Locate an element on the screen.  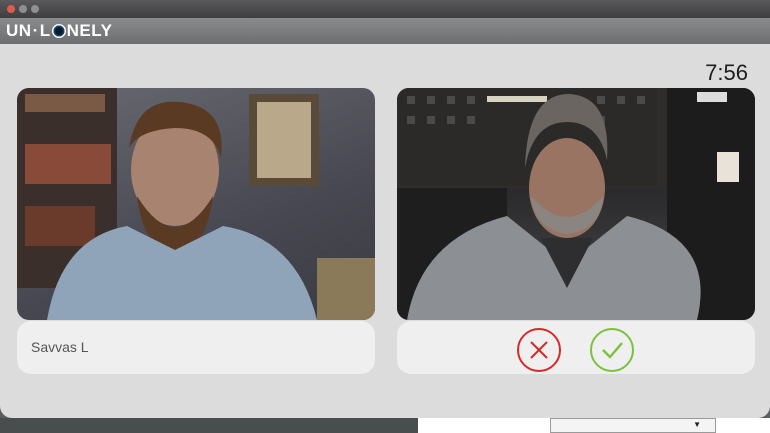
close-icon is located at coordinates (539, 350).